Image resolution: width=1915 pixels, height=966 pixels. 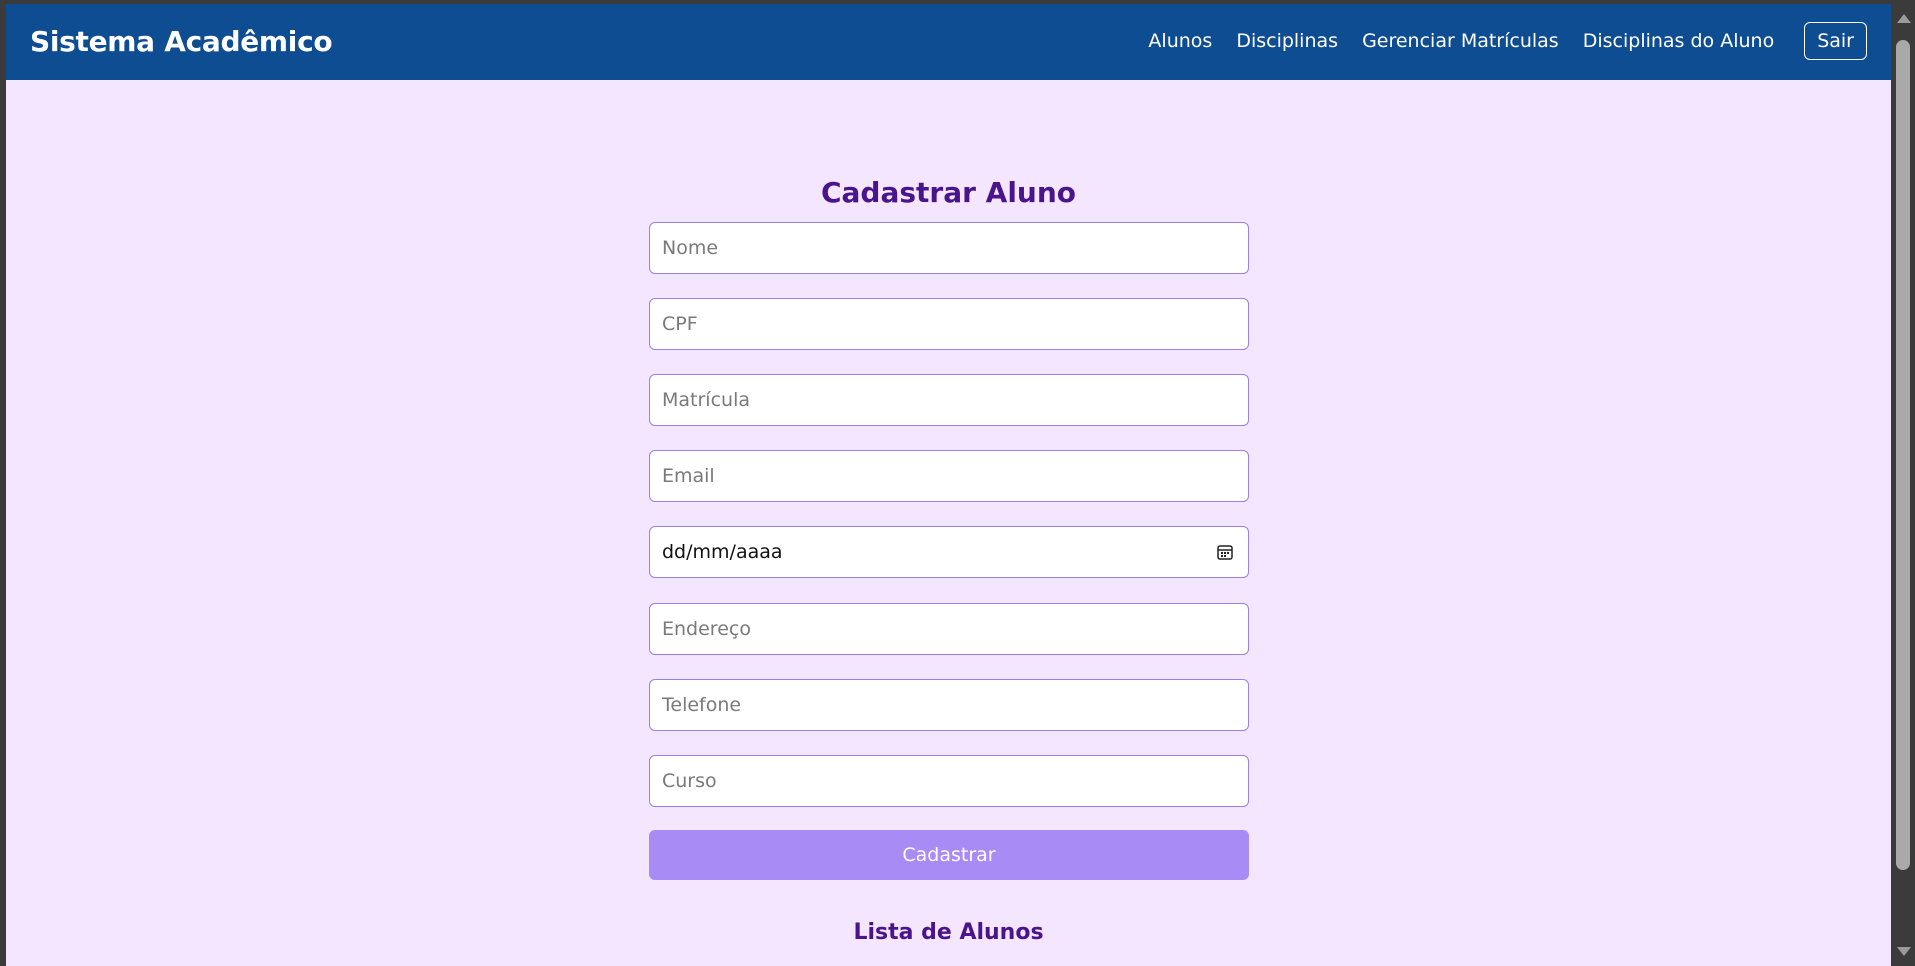 What do you see at coordinates (181, 41) in the screenshot?
I see `app-brand: Sistema Acadêmico` at bounding box center [181, 41].